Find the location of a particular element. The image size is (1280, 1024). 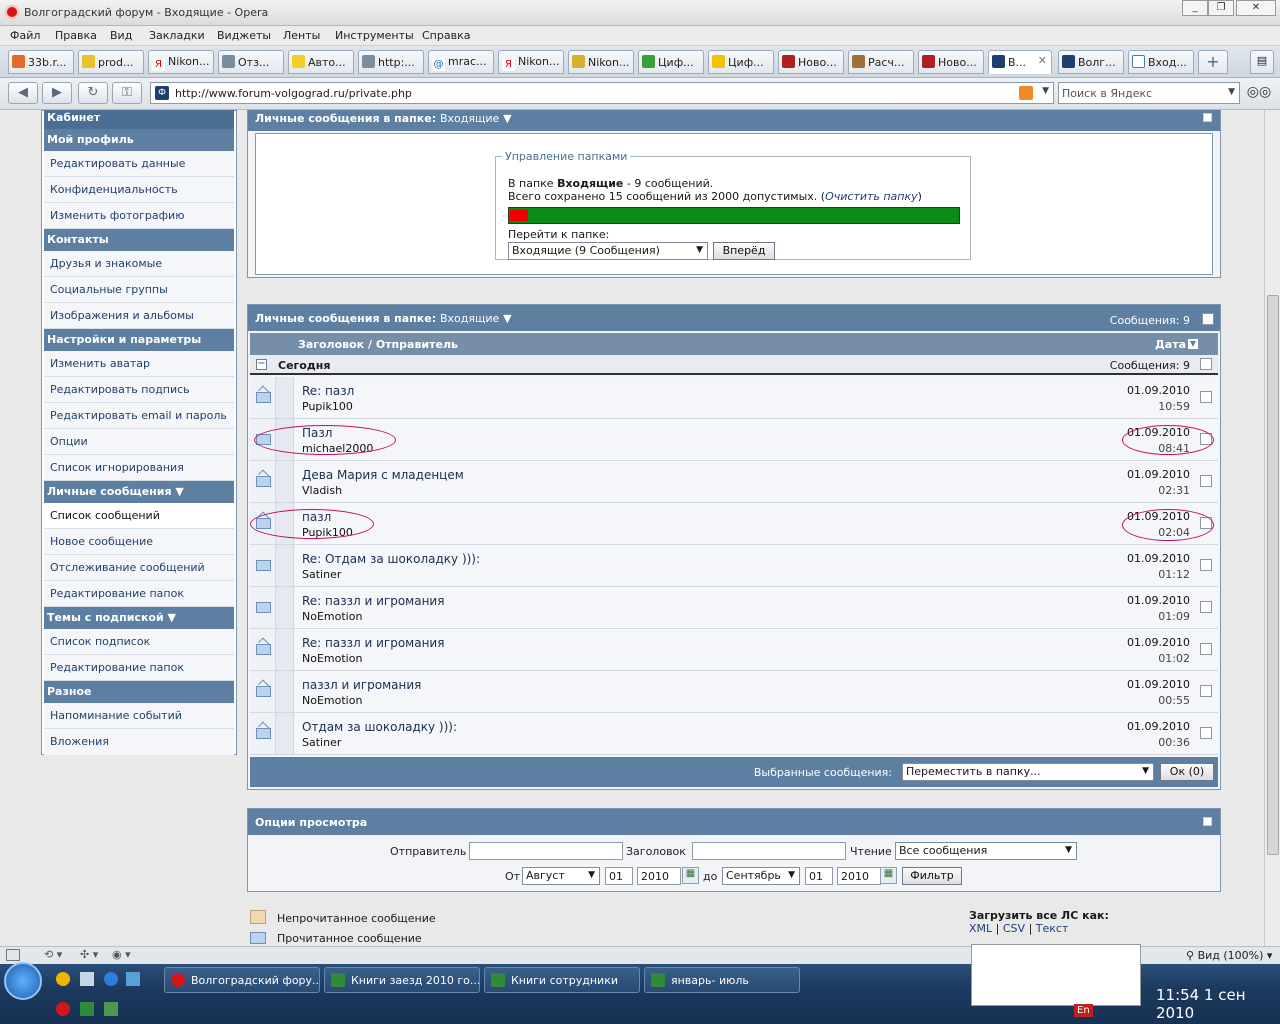

message-row: пазл Pupik100 01.09.2010 02:04 is located at coordinates (734, 524).